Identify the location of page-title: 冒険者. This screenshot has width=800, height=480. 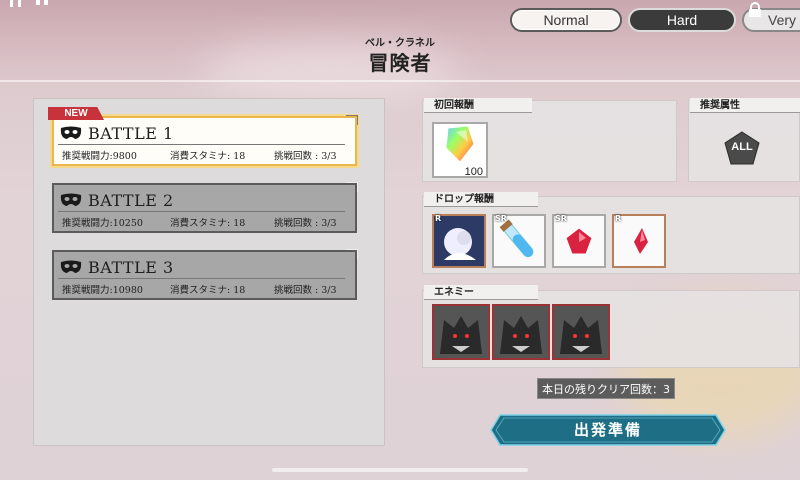
(400, 63).